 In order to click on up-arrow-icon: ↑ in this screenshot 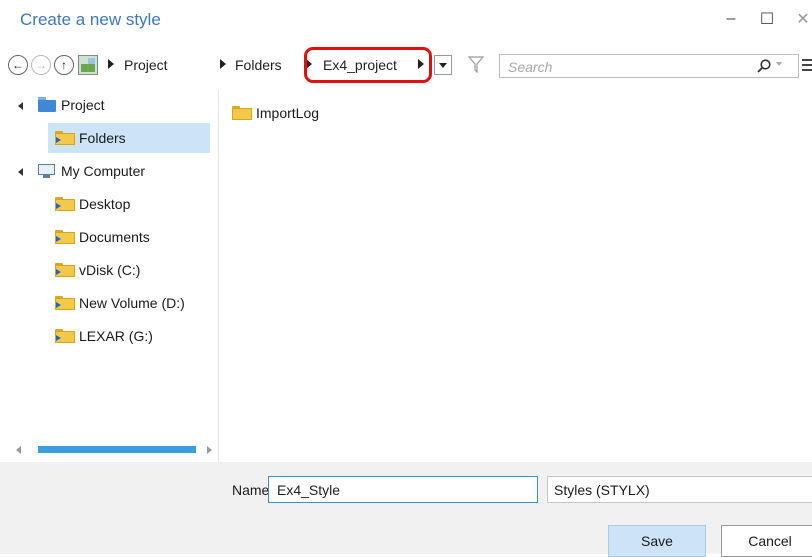, I will do `click(64, 65)`.